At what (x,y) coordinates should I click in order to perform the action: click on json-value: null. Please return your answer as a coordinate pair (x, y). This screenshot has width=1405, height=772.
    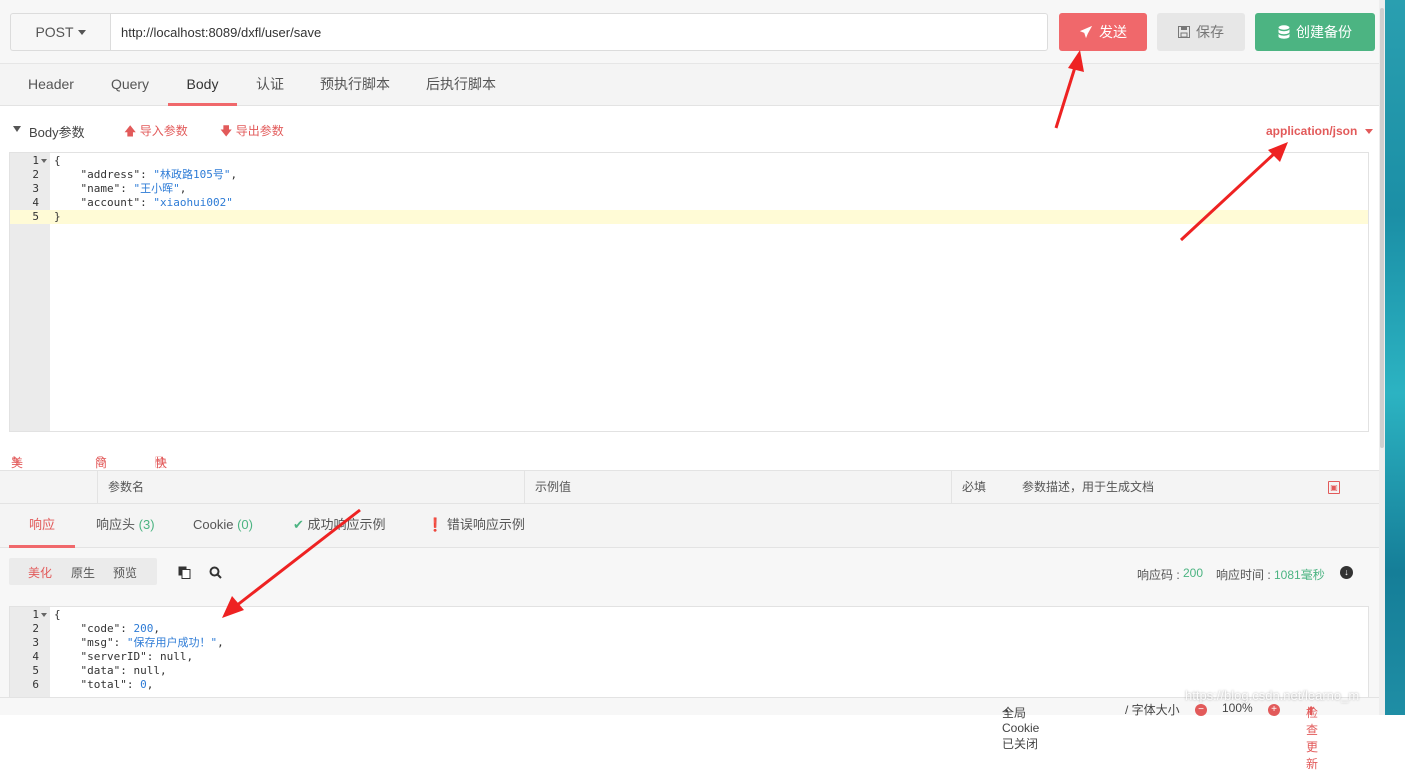
    Looking at the image, I should click on (147, 670).